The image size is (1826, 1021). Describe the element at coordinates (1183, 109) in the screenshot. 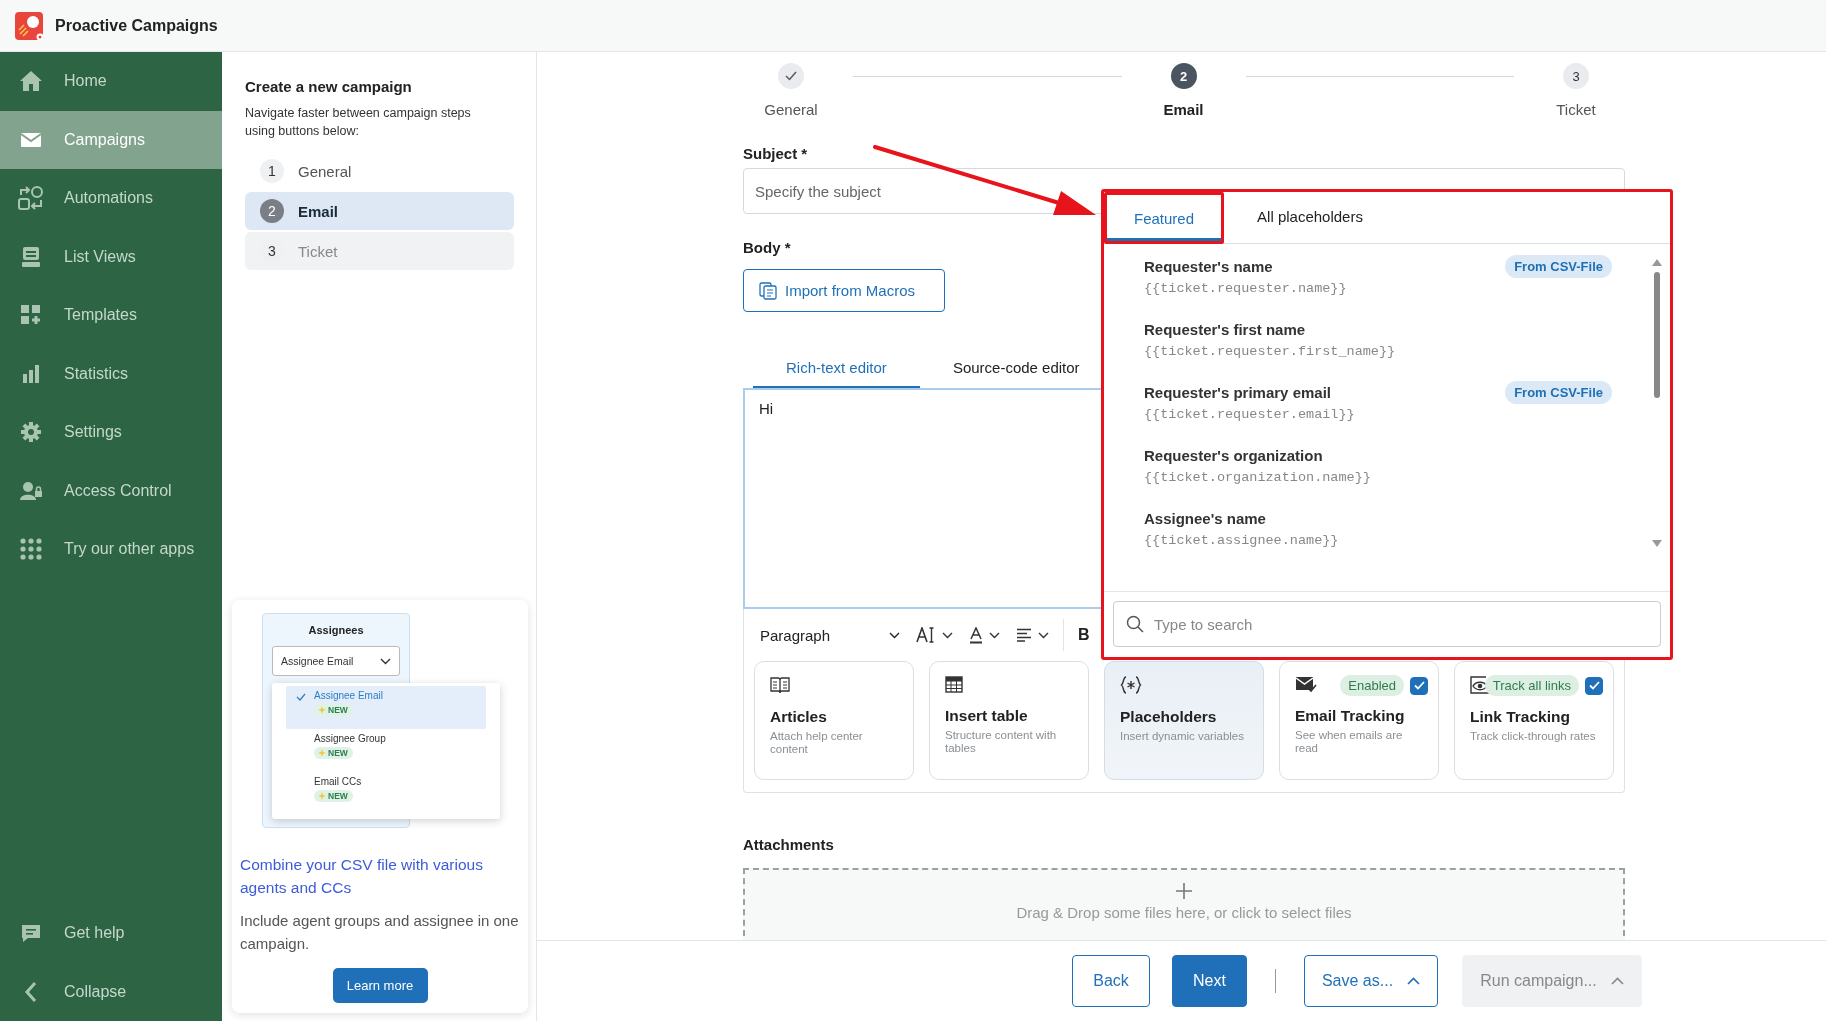

I see `step-label: Email` at that location.